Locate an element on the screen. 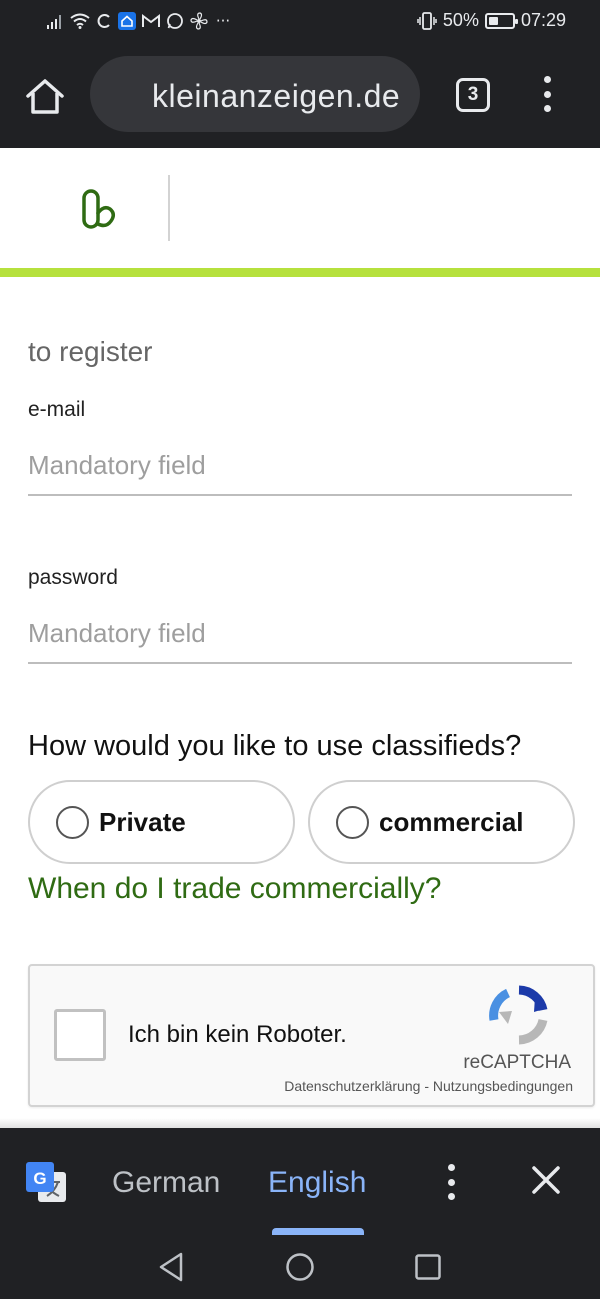 The width and height of the screenshot is (600, 1299). address-bar: kleinanzeigen.de is located at coordinates (255, 94).